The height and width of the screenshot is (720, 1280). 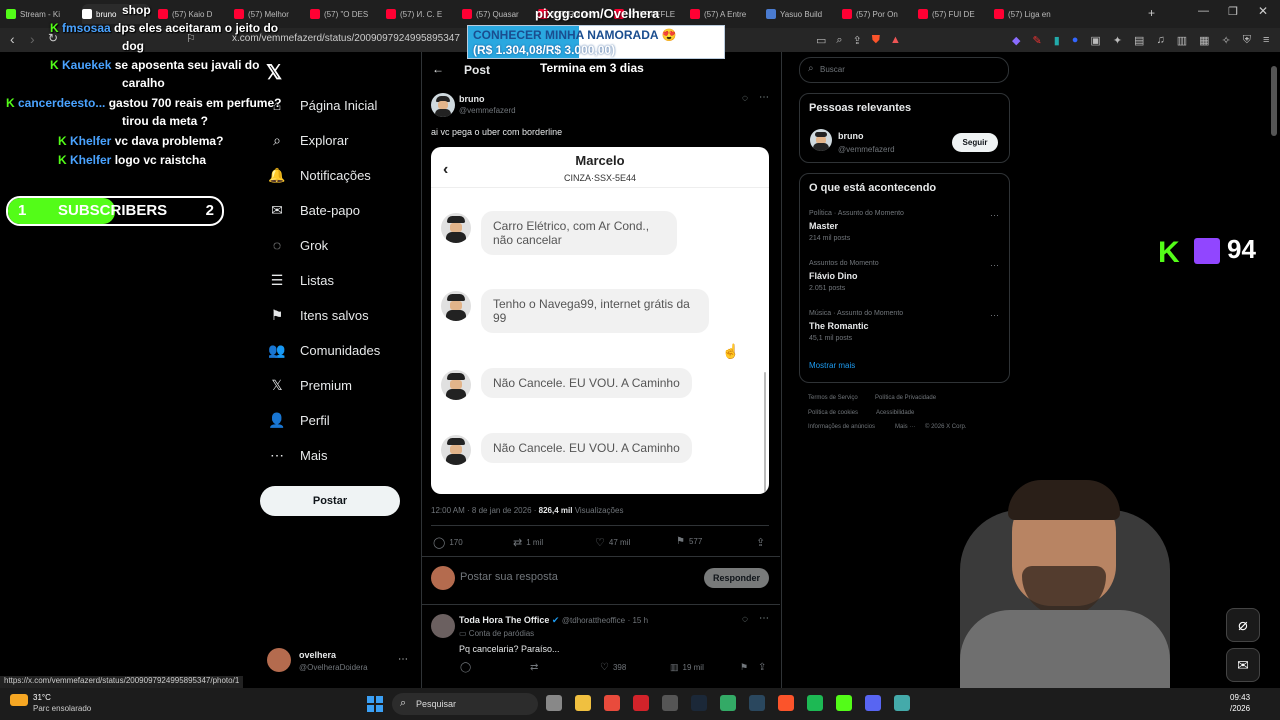 I want to click on reply-action: ◯ 170, so click(x=448, y=542).